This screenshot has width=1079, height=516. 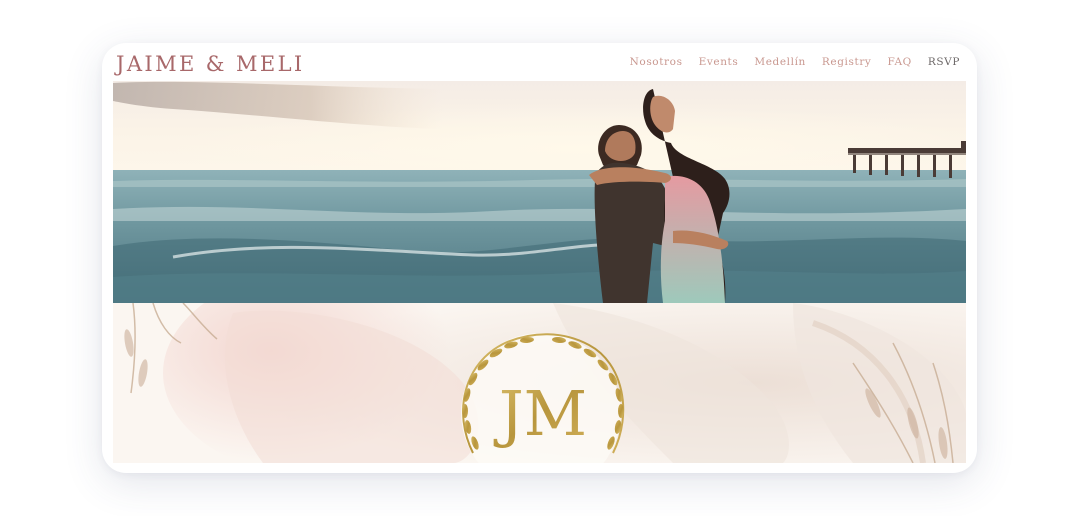 I want to click on nav-link-nosotros: Nosotros, so click(x=656, y=62).